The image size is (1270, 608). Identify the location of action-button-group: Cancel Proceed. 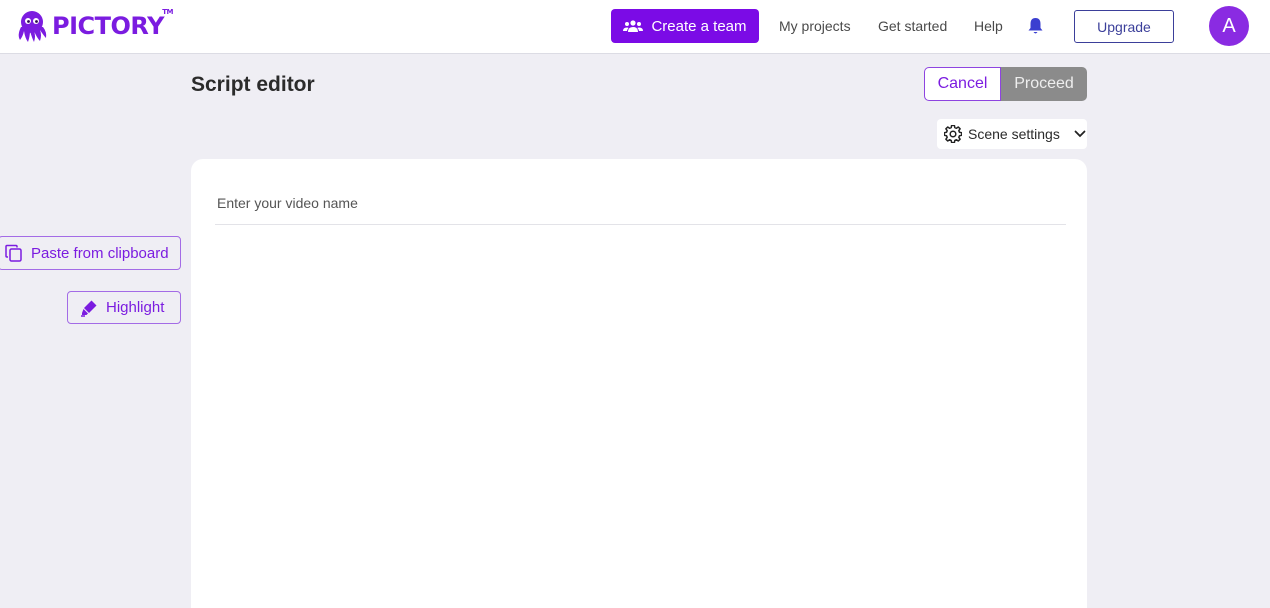
(1005, 84).